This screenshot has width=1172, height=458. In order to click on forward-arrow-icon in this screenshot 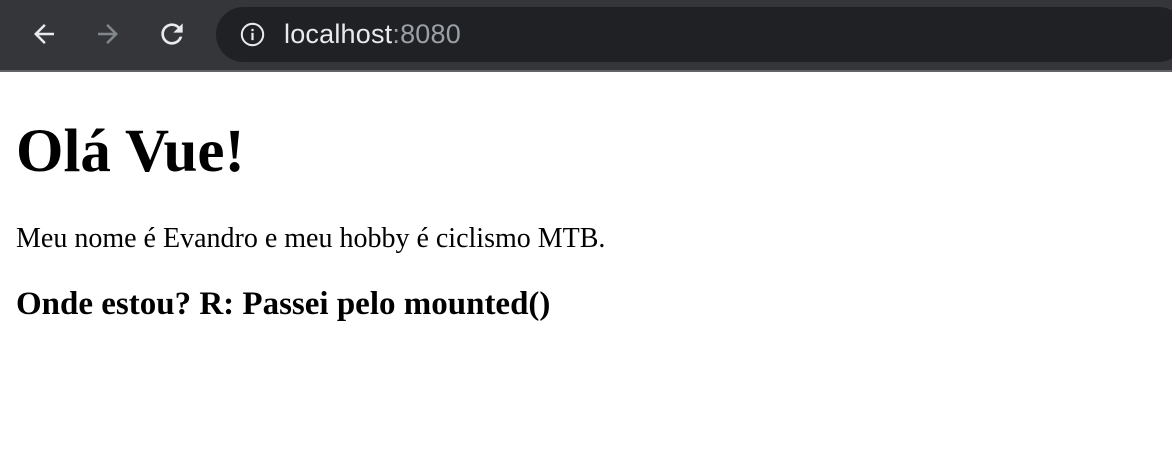, I will do `click(108, 34)`.